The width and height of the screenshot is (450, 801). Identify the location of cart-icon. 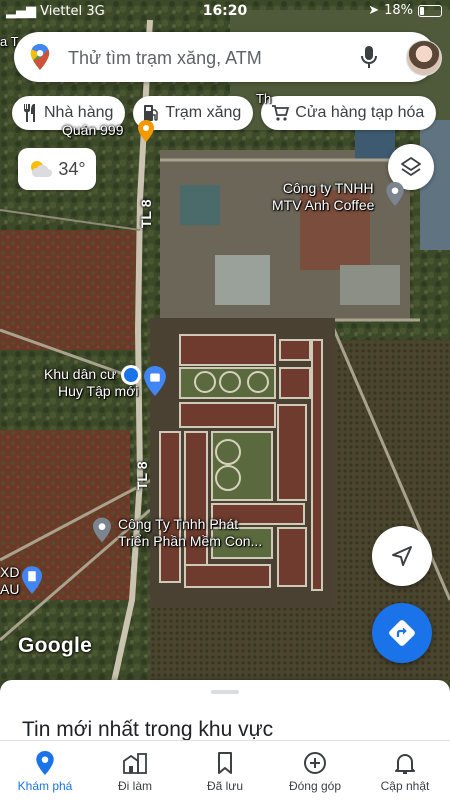
(281, 113).